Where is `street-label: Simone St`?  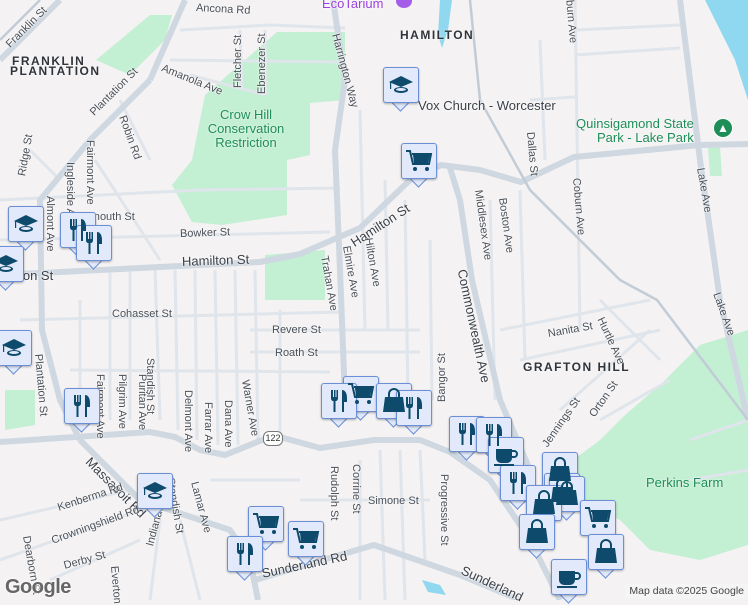 street-label: Simone St is located at coordinates (393, 501).